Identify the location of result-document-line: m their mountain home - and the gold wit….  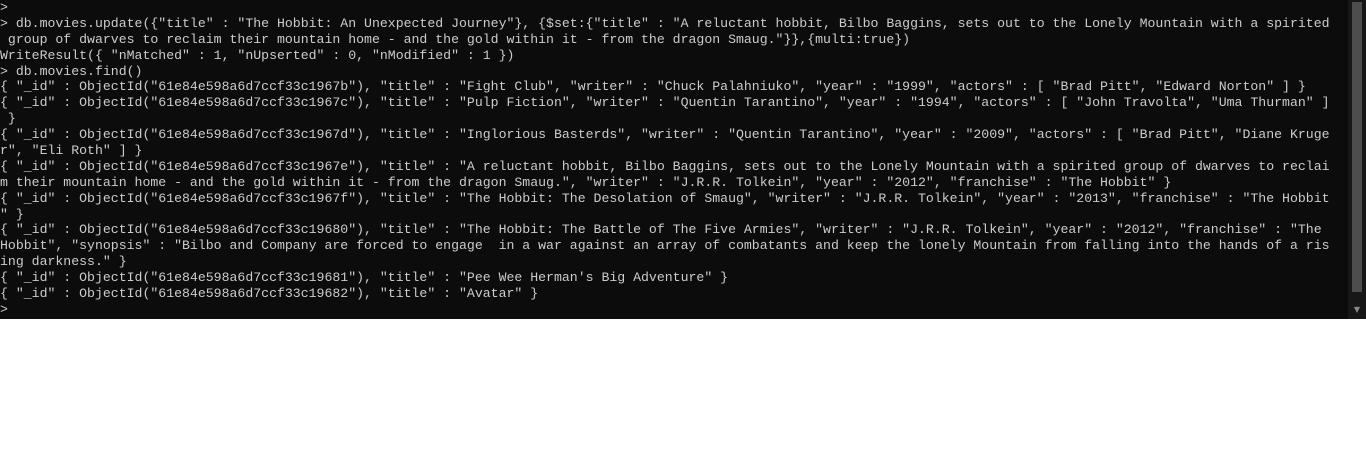
(586, 182).